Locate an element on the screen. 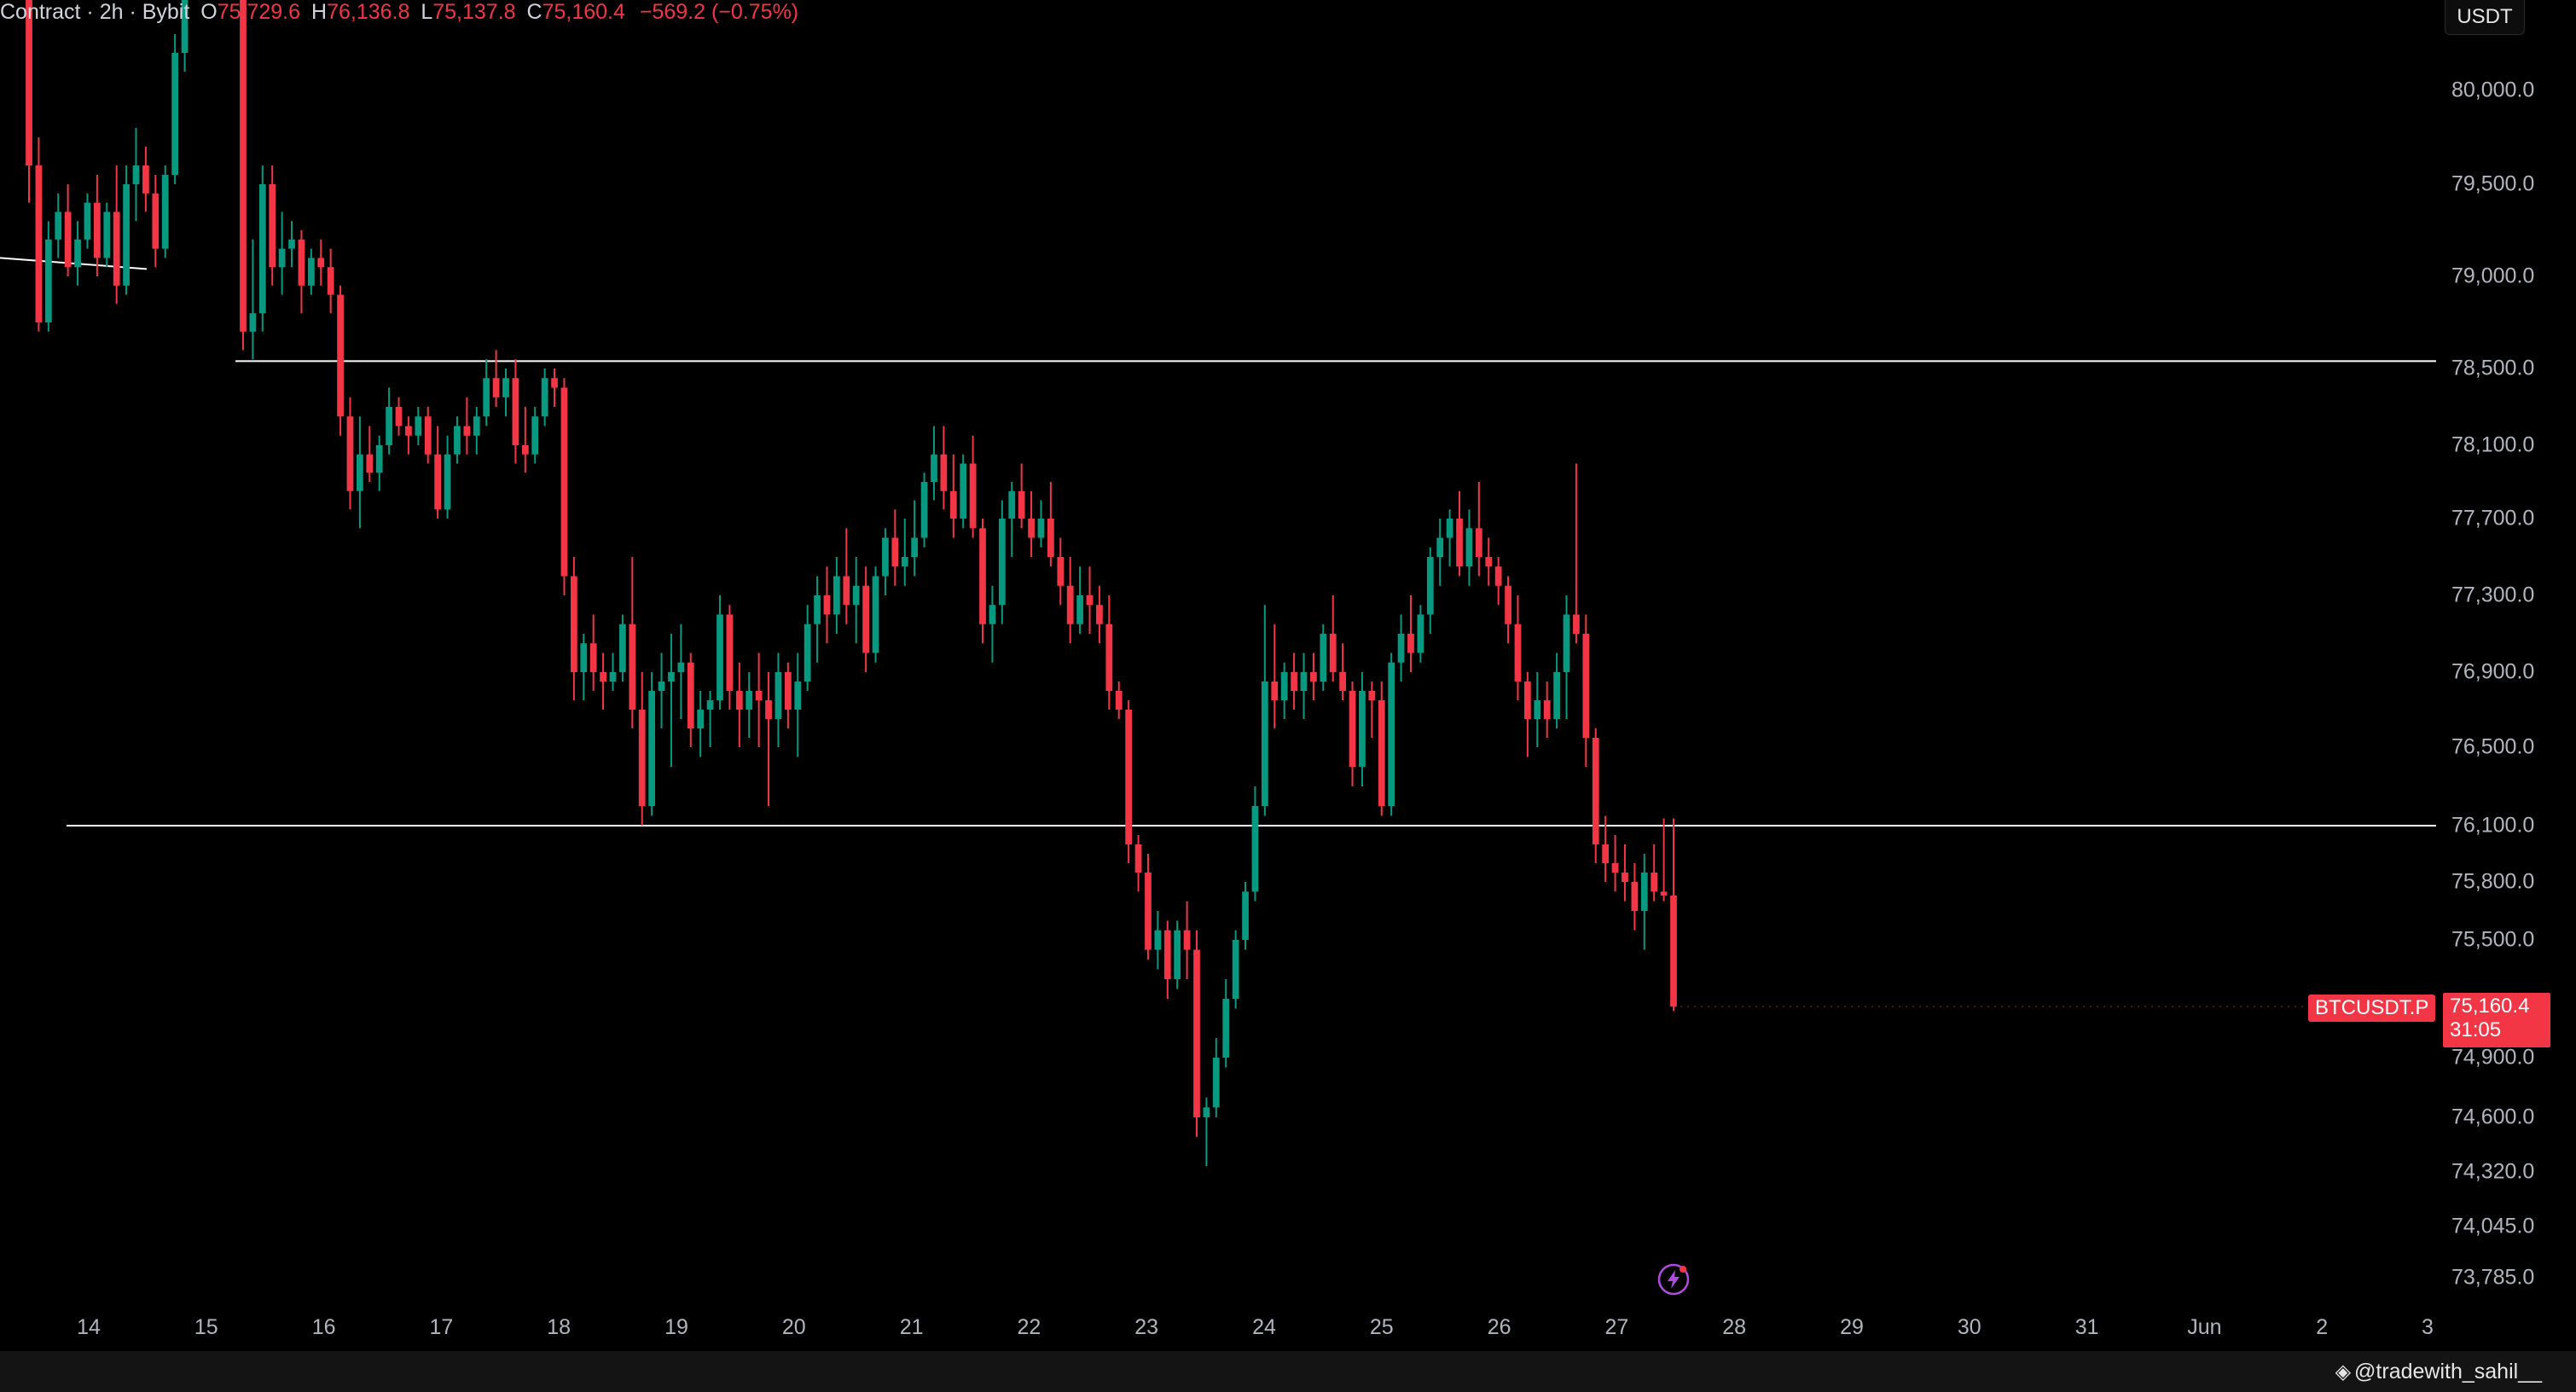  lightning-icon is located at coordinates (1673, 1279).